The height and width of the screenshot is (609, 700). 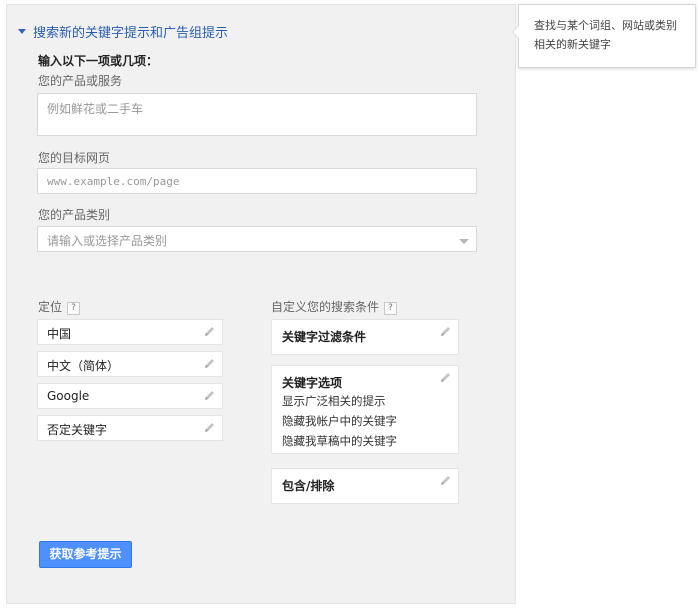 What do you see at coordinates (464, 241) in the screenshot?
I see `dropdown-arrow-icon` at bounding box center [464, 241].